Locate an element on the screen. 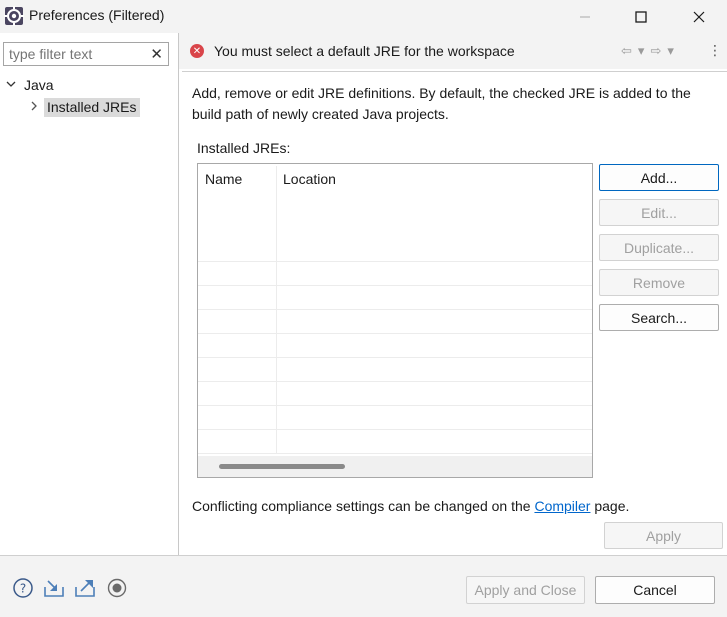 This screenshot has width=727, height=617. error-icon: ✕ is located at coordinates (197, 51).